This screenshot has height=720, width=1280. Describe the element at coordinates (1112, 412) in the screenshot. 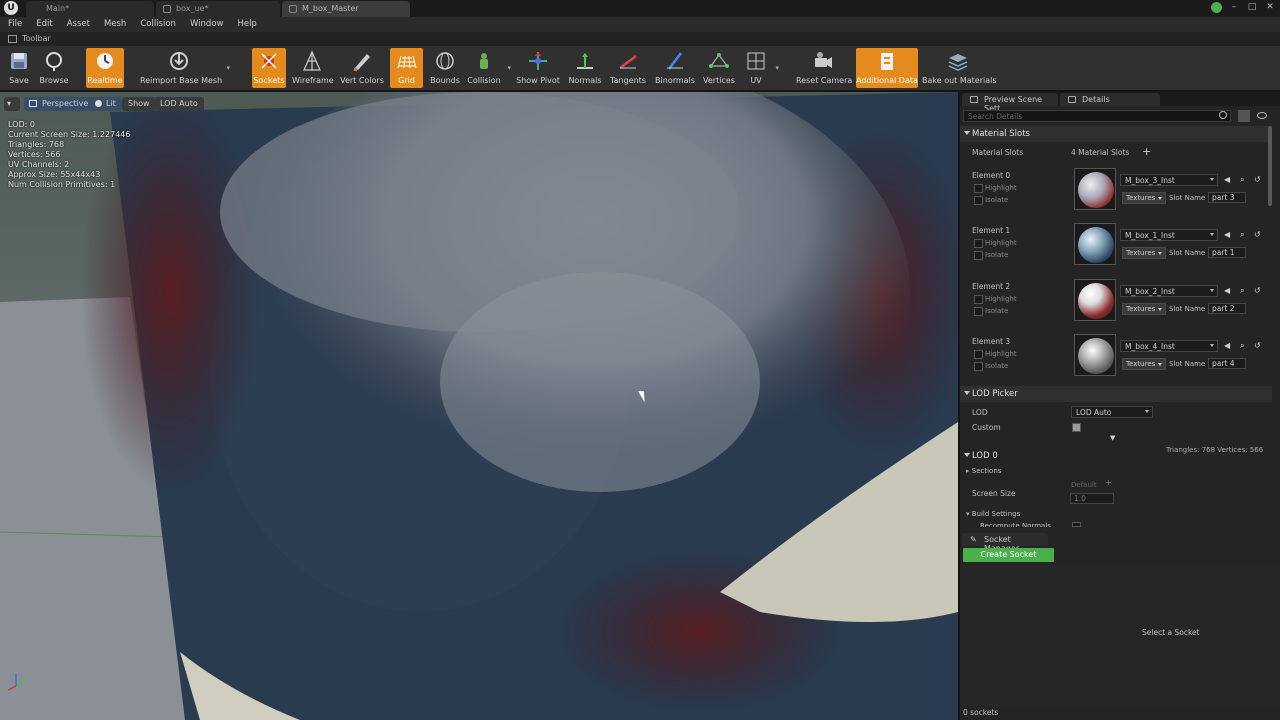

I see `lod-select: LOD Auto` at that location.